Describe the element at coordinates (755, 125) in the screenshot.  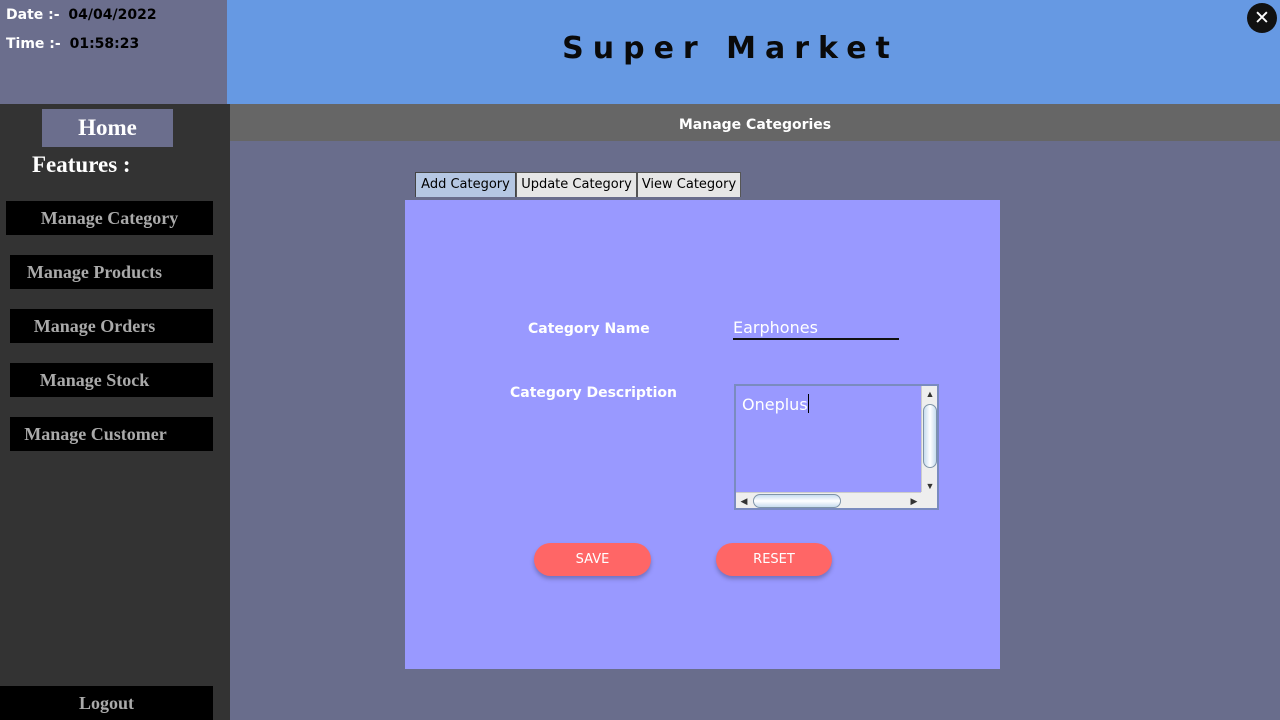
I see `section-title: Manage Categories` at that location.